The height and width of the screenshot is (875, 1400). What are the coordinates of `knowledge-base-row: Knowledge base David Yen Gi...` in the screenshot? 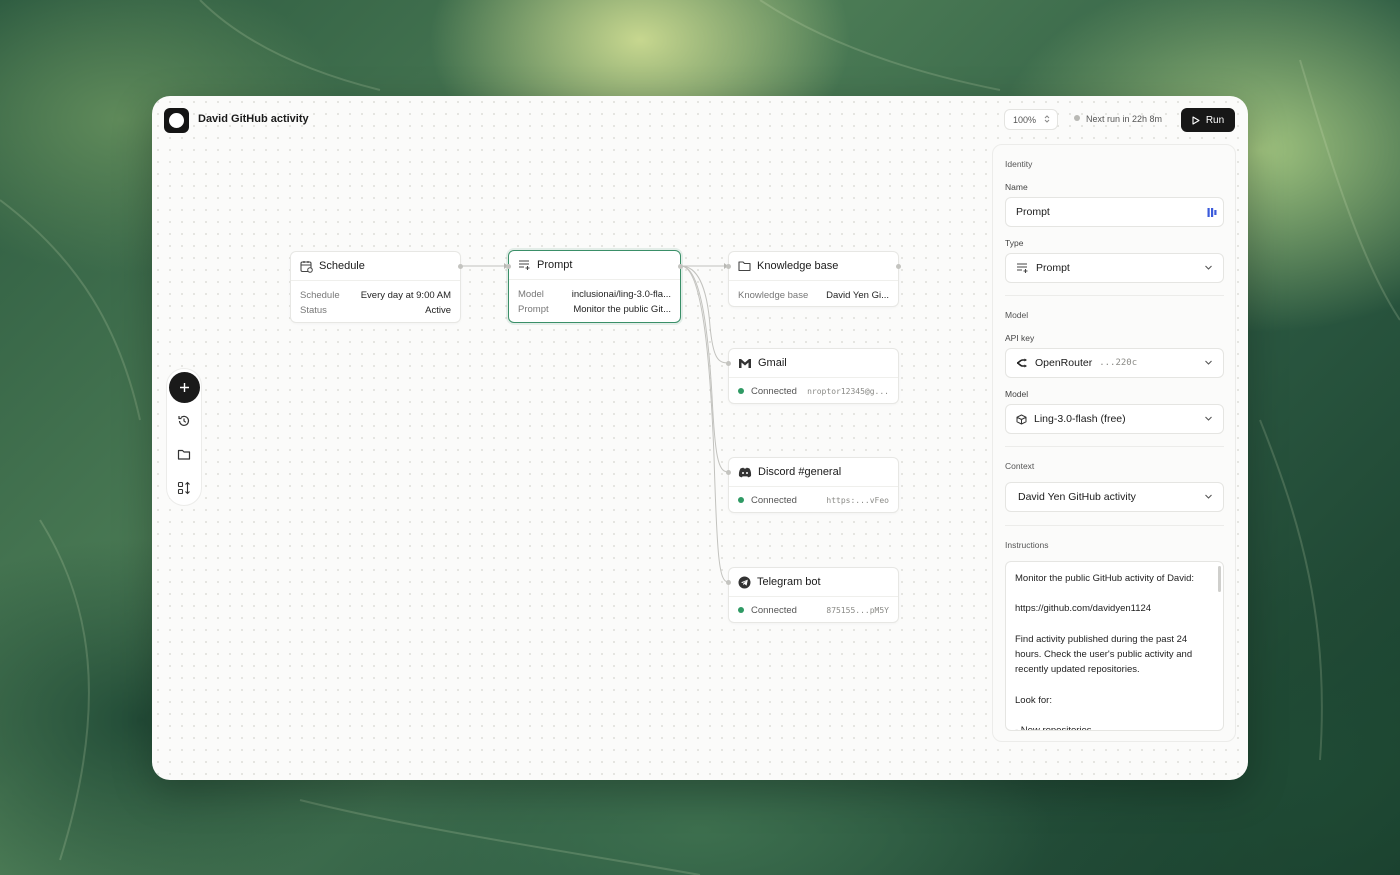 It's located at (813, 295).